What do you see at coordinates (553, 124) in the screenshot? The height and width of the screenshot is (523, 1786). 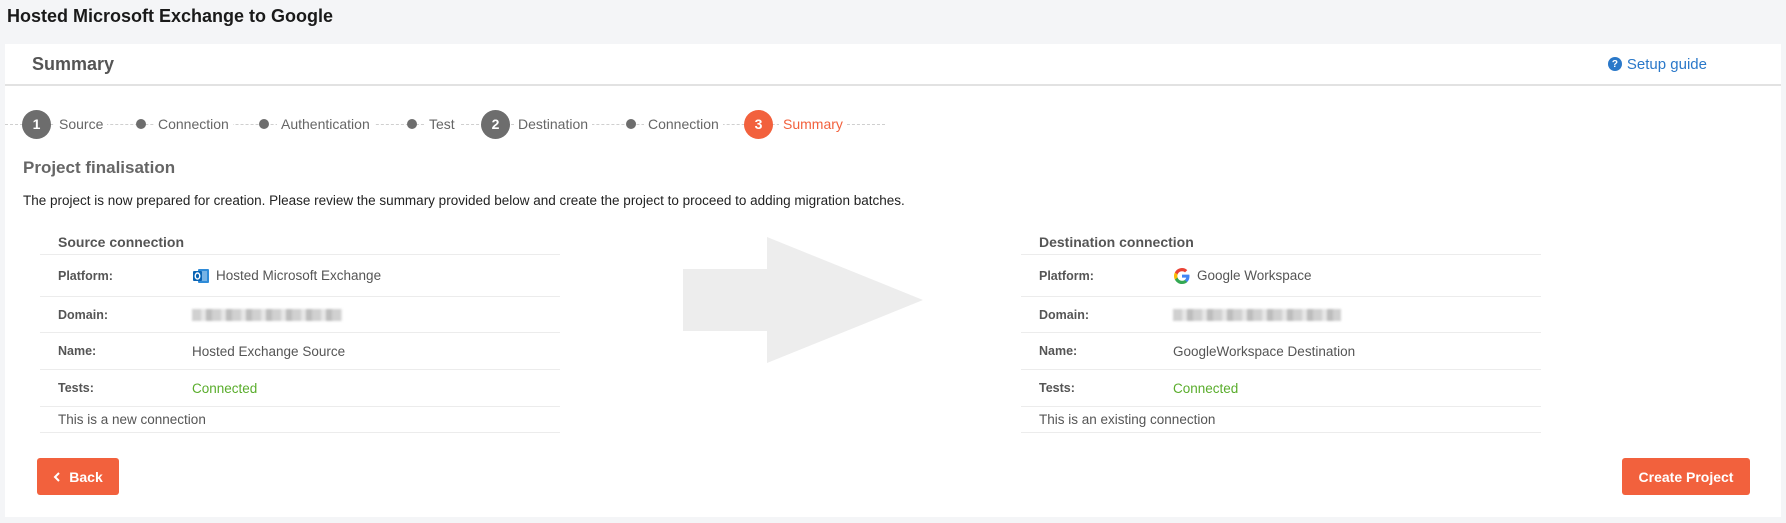 I see `step-label: Destination` at bounding box center [553, 124].